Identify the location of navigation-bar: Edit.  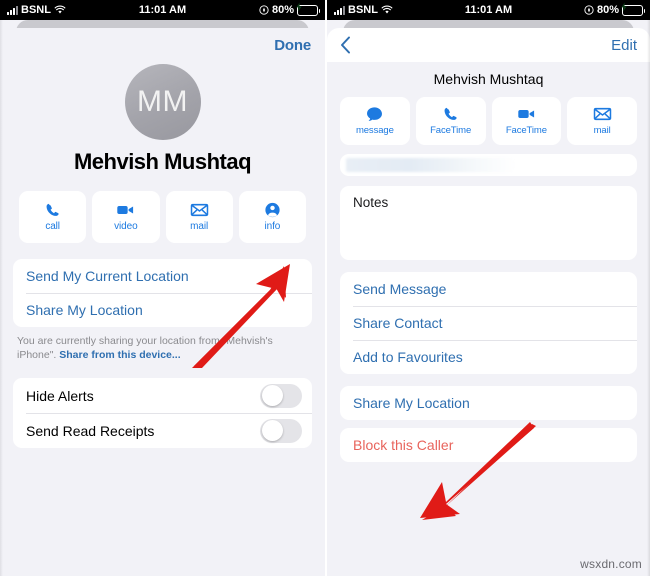
(488, 45).